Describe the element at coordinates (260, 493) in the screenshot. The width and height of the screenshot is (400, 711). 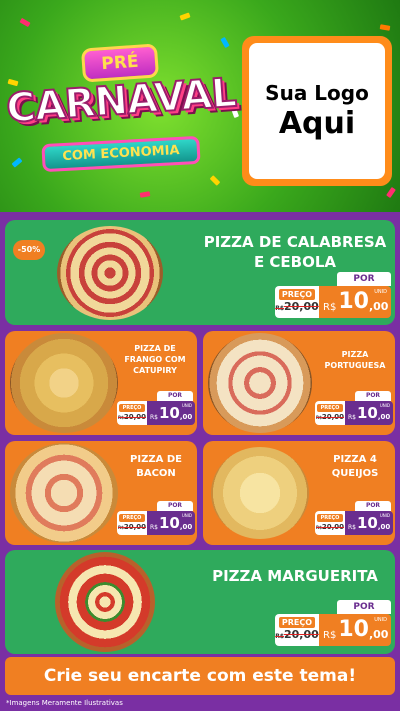
I see `pizza-4-queijos-image` at that location.